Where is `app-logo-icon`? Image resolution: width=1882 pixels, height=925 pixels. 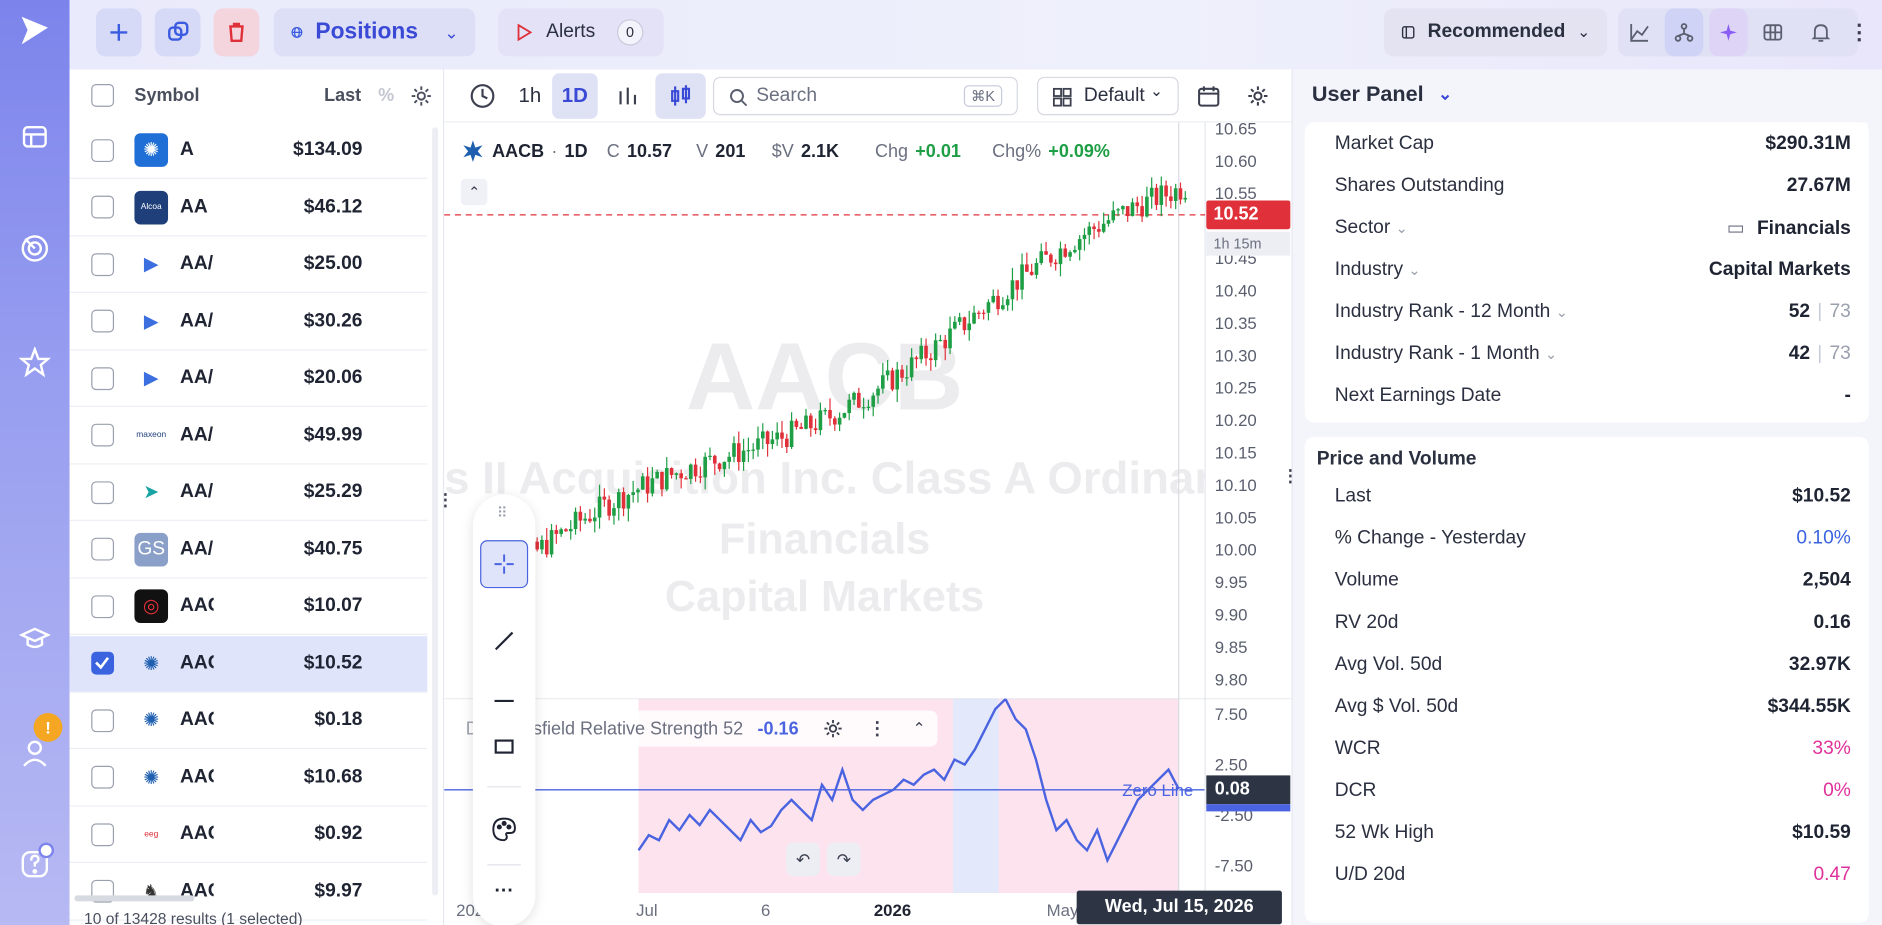
app-logo-icon is located at coordinates (34, 30).